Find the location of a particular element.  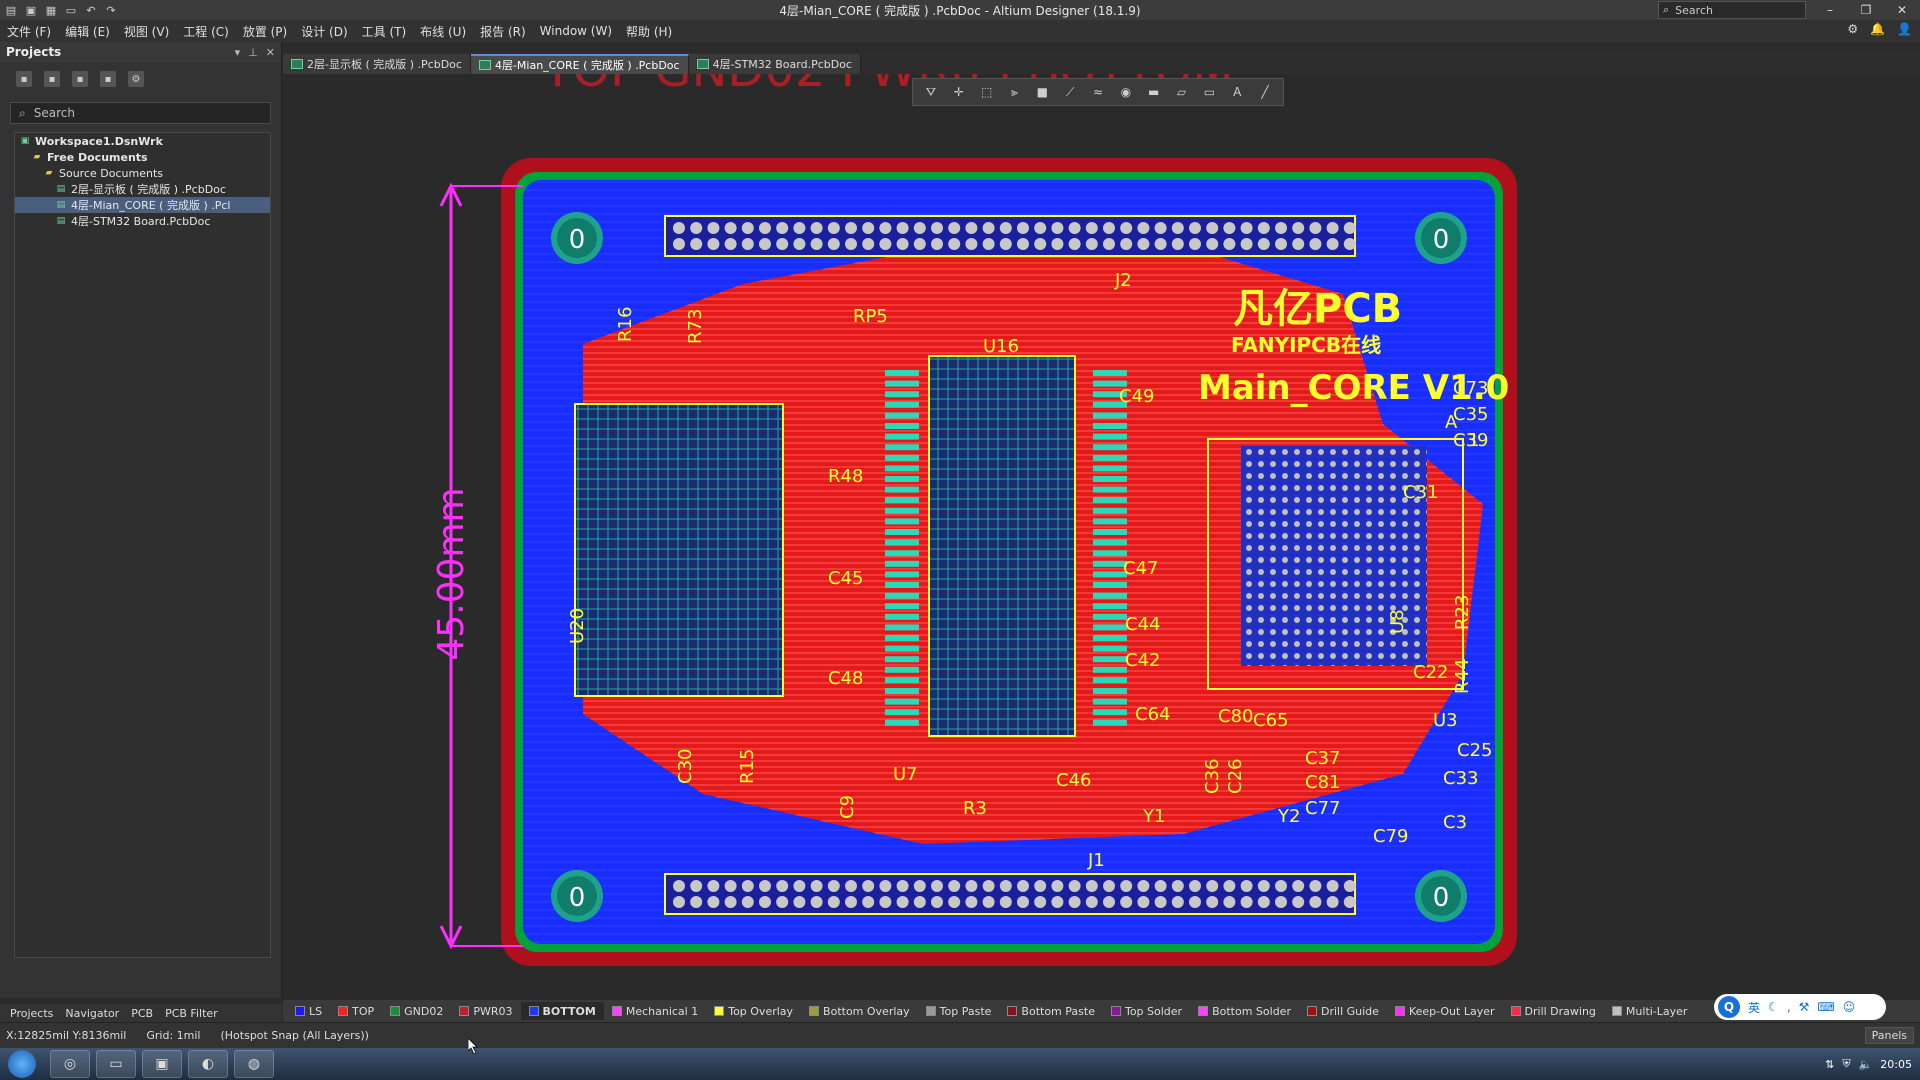

menu-item: 布线 (U) is located at coordinates (443, 31).